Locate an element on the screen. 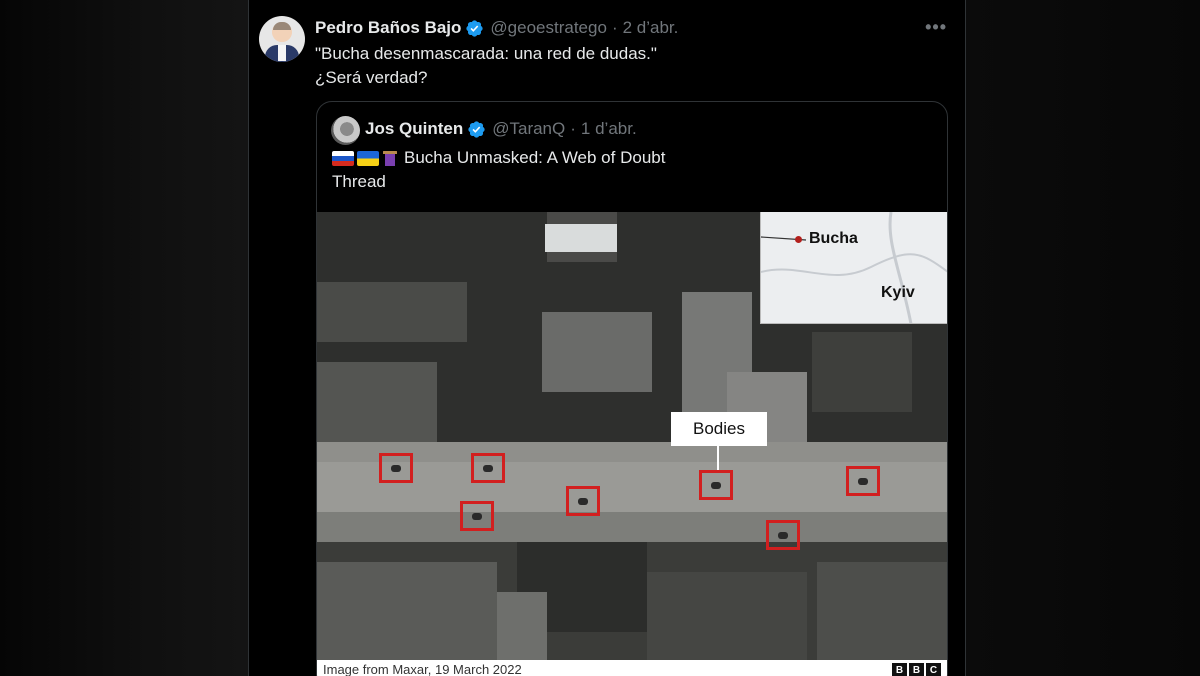  map-label-kyiv: Kyiv is located at coordinates (898, 292).